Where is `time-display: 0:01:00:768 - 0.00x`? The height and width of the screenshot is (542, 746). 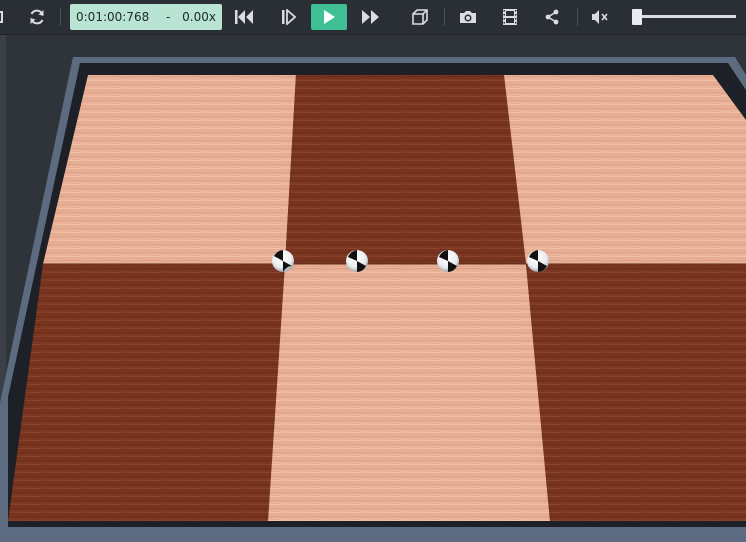 time-display: 0:01:00:768 - 0.00x is located at coordinates (146, 17).